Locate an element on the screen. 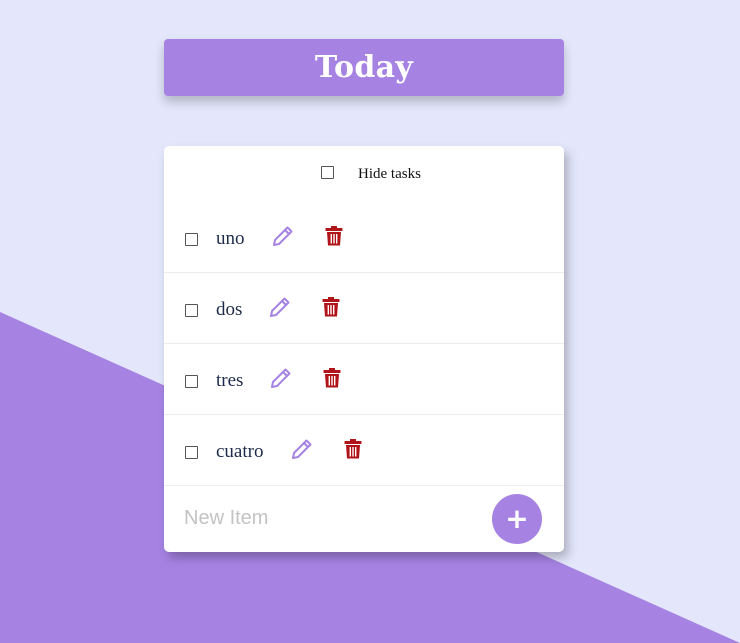 The width and height of the screenshot is (740, 643). plus-icon: + is located at coordinates (517, 518).